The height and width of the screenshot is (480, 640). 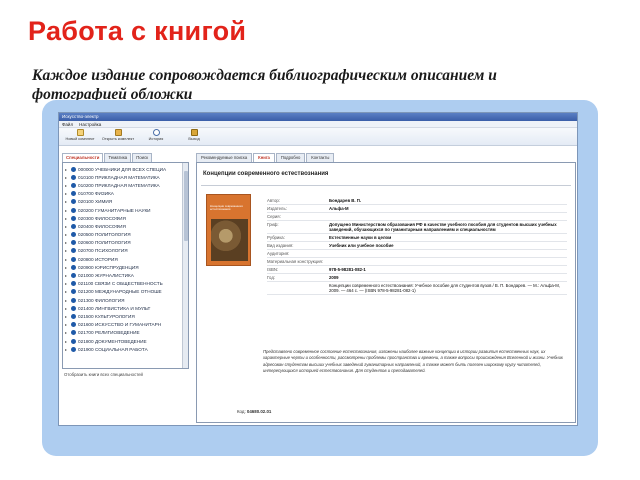 What do you see at coordinates (142, 157) in the screenshot?
I see `tab-search: Поиск` at bounding box center [142, 157].